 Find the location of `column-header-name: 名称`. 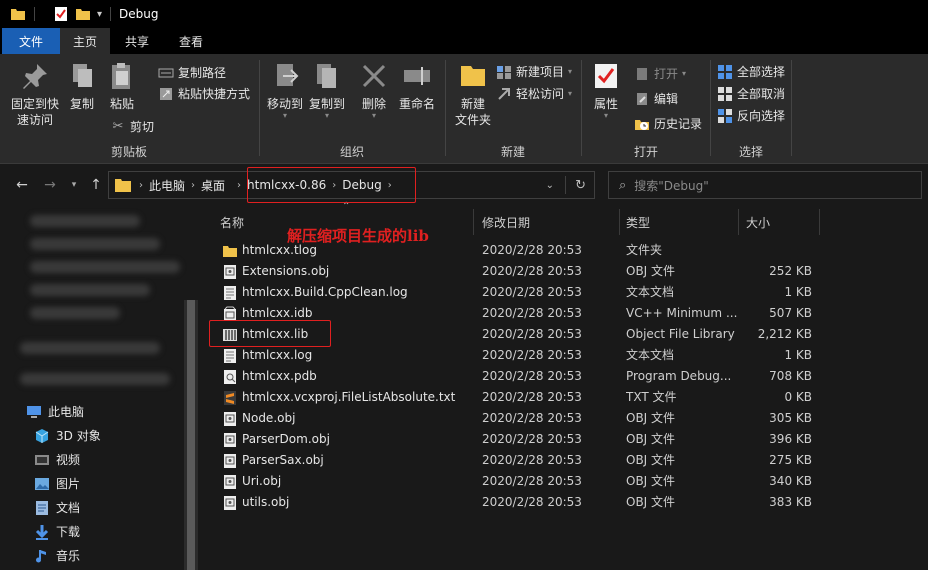

column-header-name: 名称 is located at coordinates (232, 222).